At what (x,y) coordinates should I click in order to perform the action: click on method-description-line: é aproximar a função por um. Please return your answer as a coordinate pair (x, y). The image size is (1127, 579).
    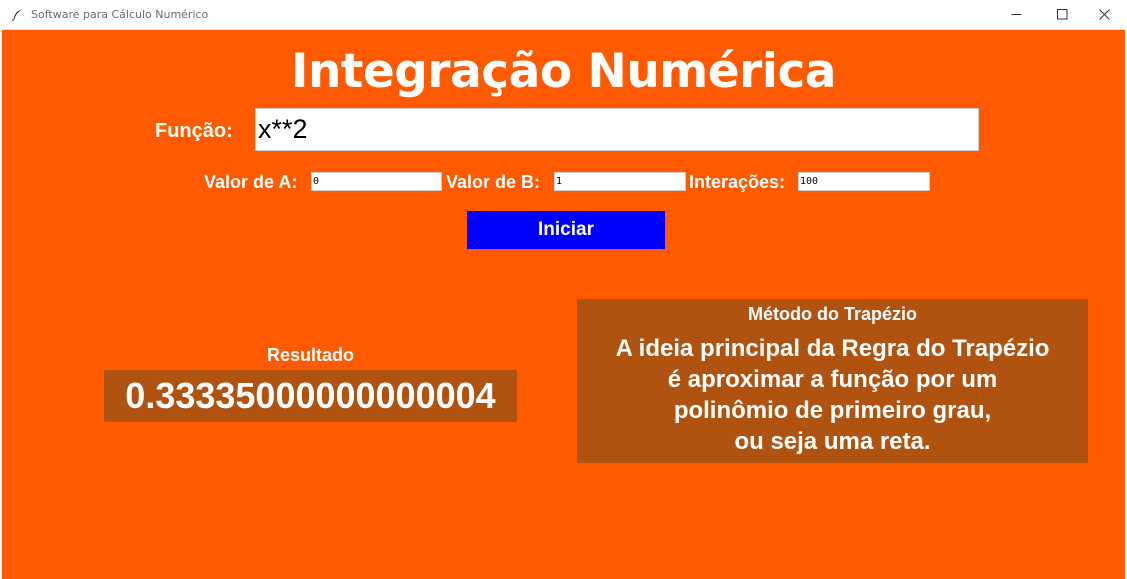
    Looking at the image, I should click on (832, 379).